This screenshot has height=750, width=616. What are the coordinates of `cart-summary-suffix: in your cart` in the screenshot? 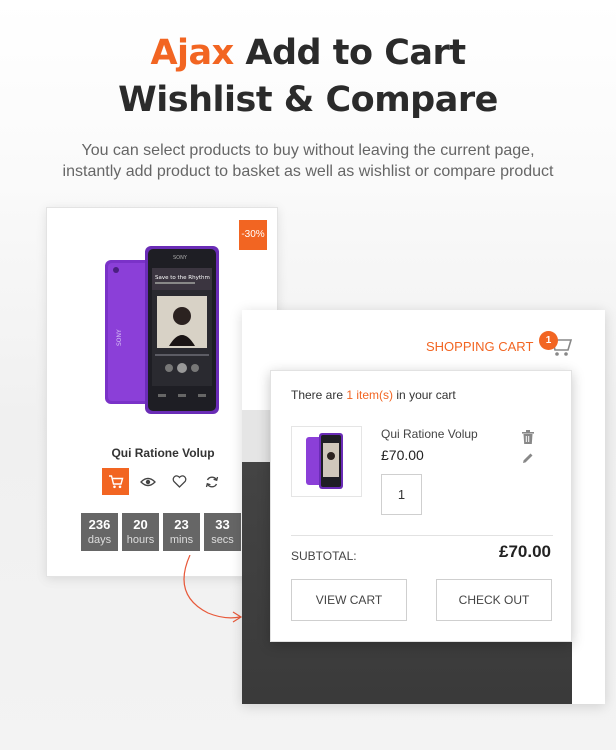 It's located at (426, 395).